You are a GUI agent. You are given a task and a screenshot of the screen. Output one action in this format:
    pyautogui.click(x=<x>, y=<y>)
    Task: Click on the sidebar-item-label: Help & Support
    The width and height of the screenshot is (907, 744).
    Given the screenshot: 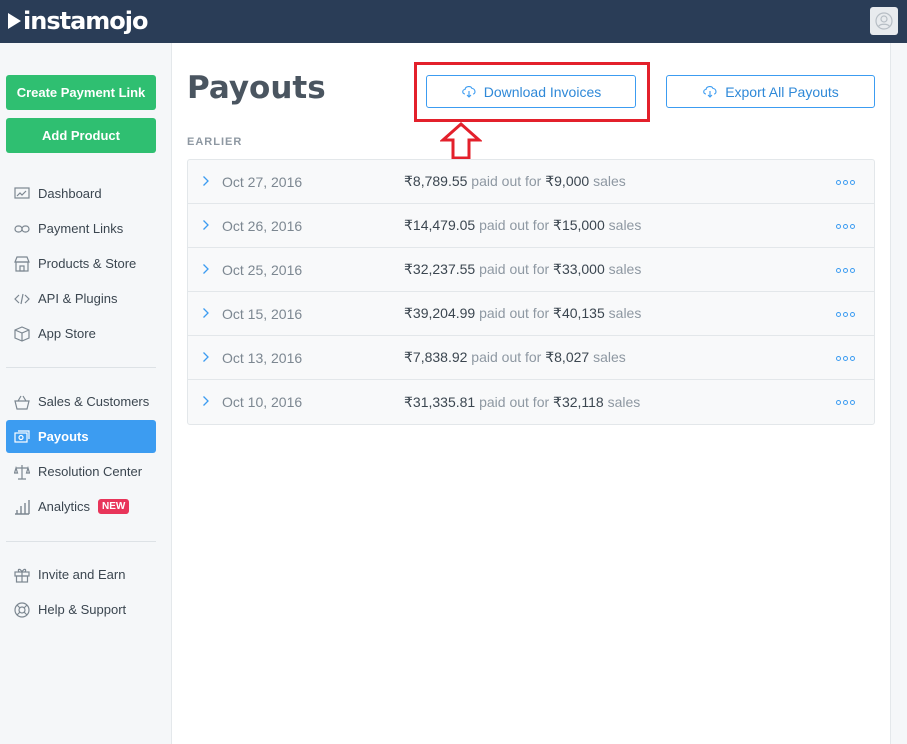 What is the action you would take?
    pyautogui.click(x=82, y=609)
    